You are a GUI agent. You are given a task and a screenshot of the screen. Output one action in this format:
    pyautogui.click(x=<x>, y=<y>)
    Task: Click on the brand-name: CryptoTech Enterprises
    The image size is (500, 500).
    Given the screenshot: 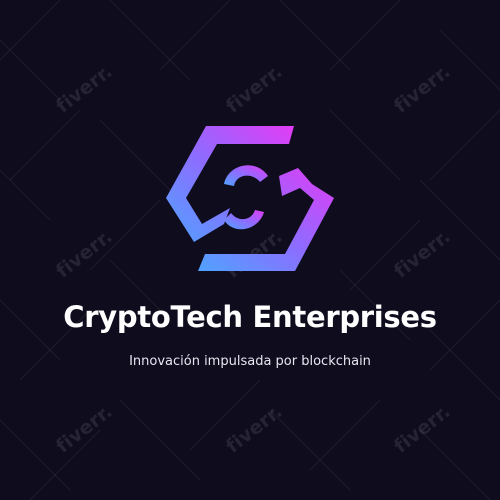 What is the action you would take?
    pyautogui.click(x=250, y=317)
    